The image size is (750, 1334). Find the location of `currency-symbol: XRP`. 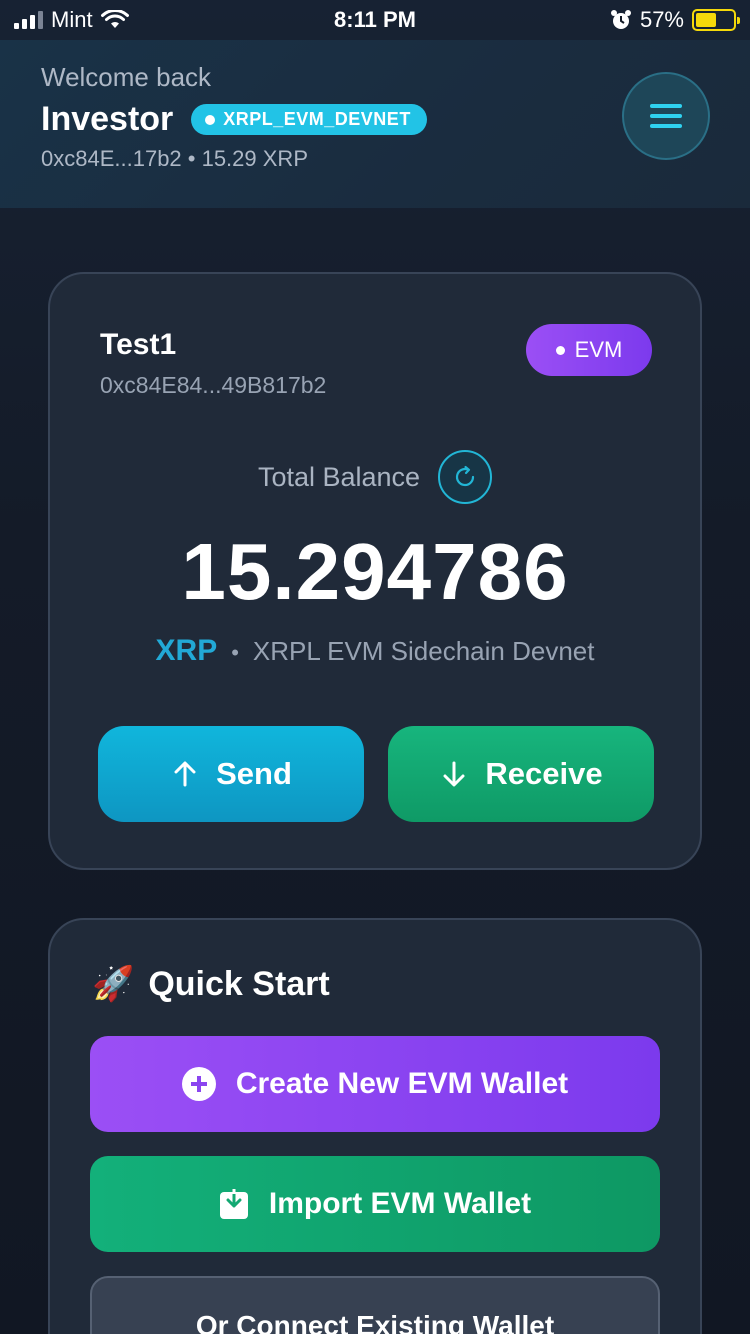

currency-symbol: XRP is located at coordinates (186, 650).